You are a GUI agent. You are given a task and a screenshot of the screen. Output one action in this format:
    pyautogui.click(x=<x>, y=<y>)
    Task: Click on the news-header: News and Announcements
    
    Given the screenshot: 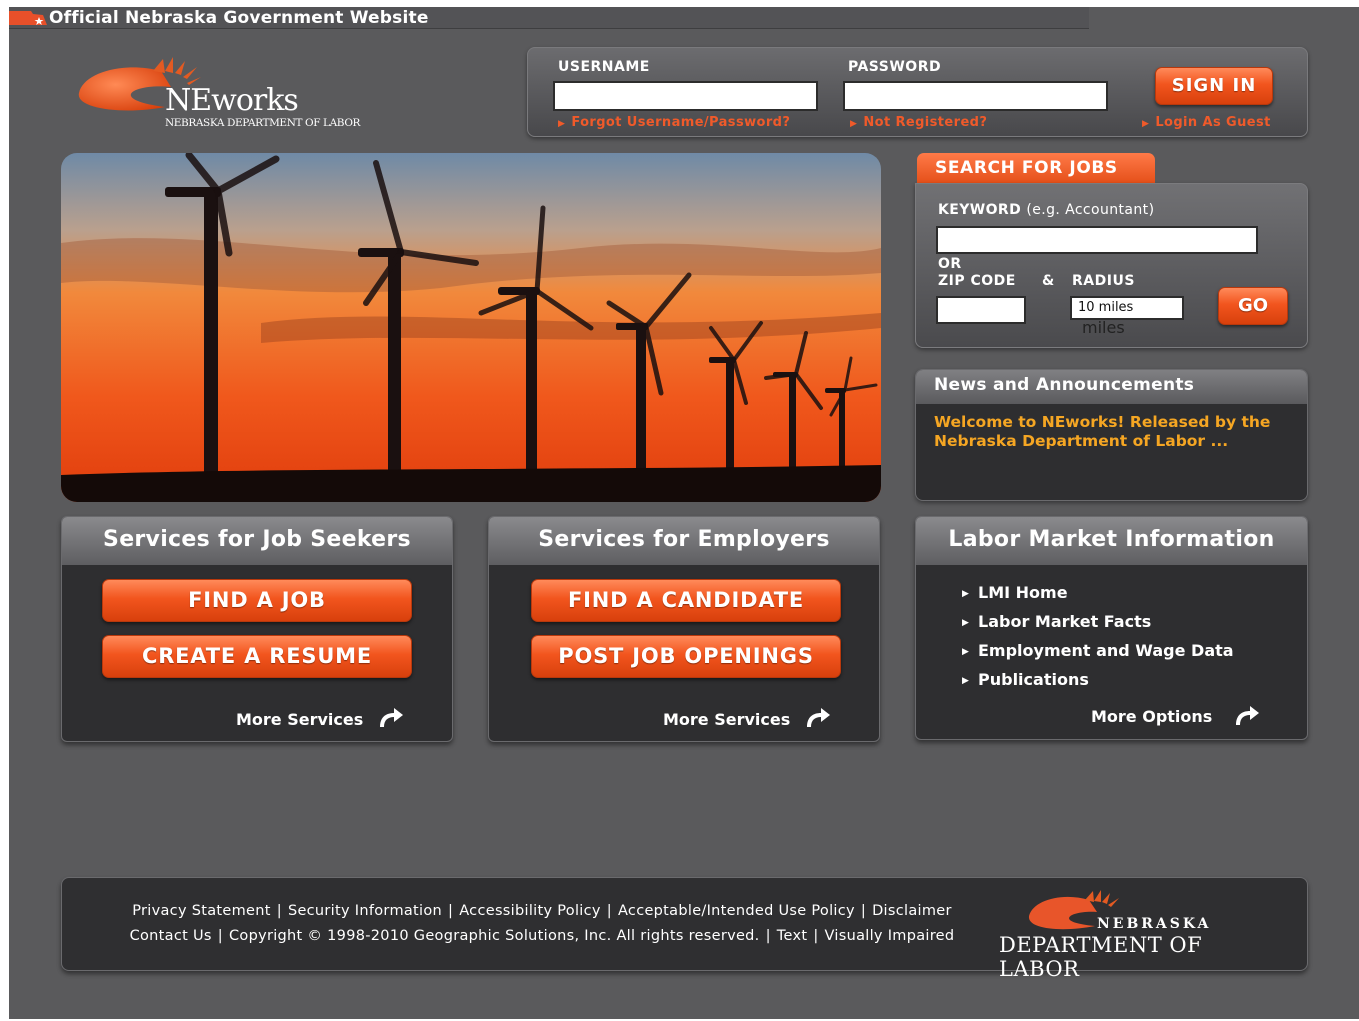 What is the action you would take?
    pyautogui.click(x=1111, y=387)
    